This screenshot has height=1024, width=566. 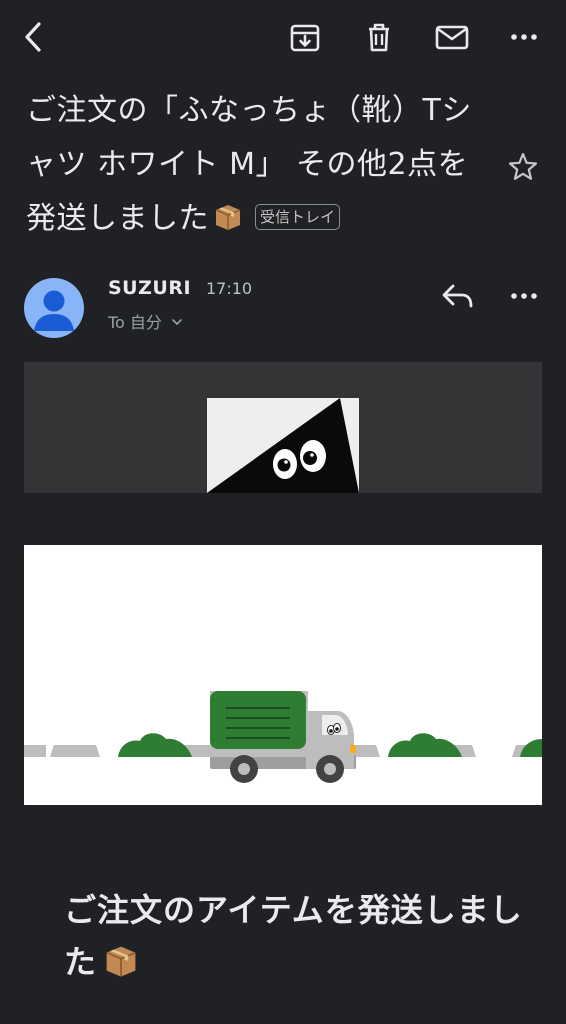 I want to click on top-toolbar, so click(x=283, y=38).